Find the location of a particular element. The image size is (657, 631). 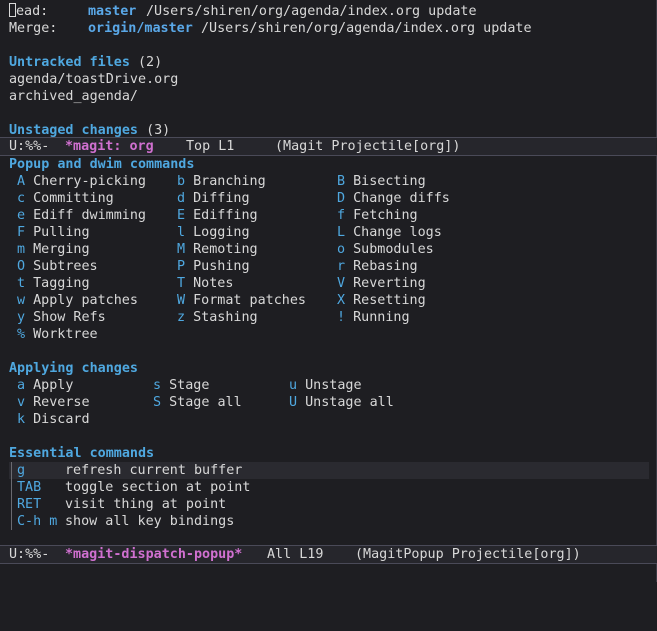

command-item: k Discard is located at coordinates (53, 419).